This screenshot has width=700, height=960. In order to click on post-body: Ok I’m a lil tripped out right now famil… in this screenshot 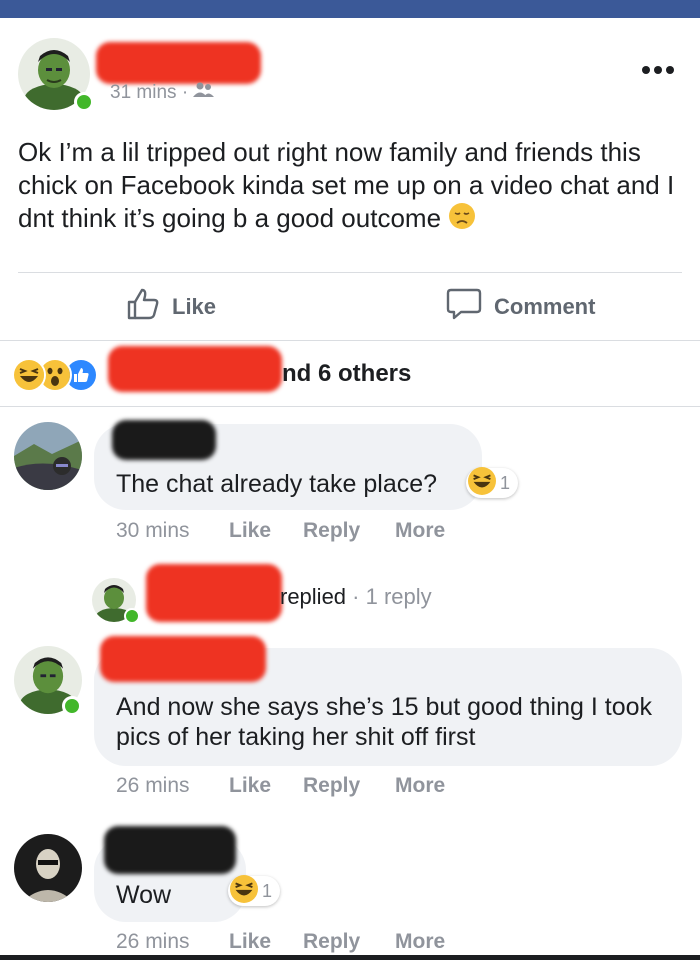, I will do `click(353, 187)`.